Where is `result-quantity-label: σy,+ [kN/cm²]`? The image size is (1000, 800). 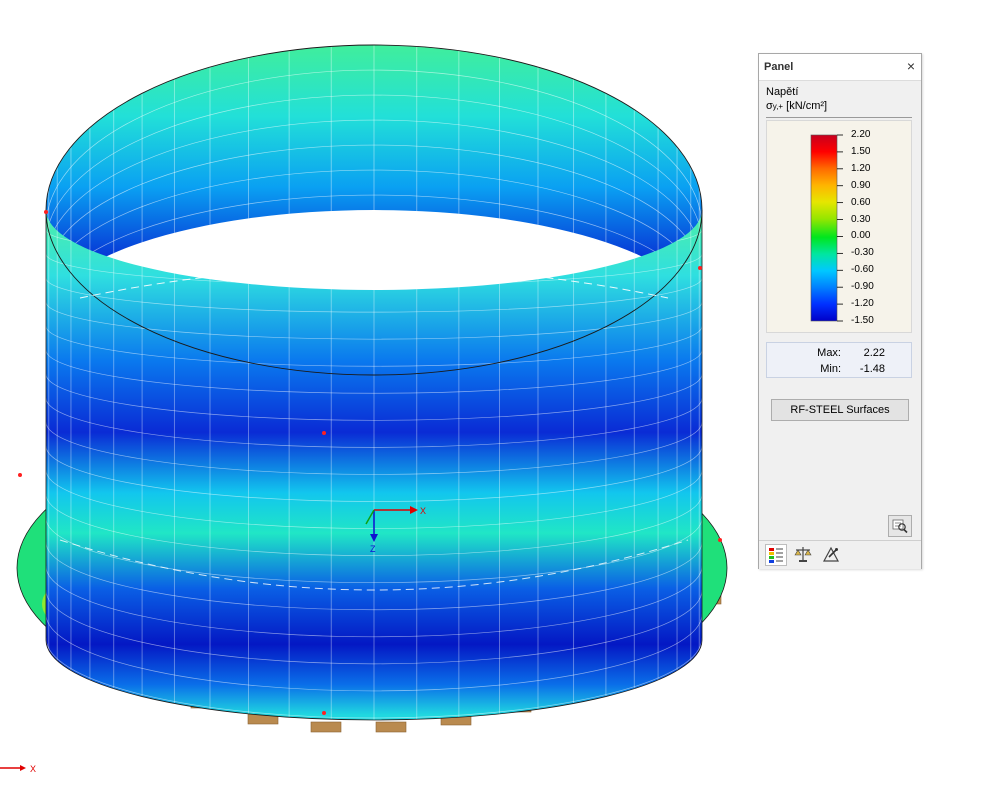
result-quantity-label: σy,+ [kN/cm²] is located at coordinates (796, 106).